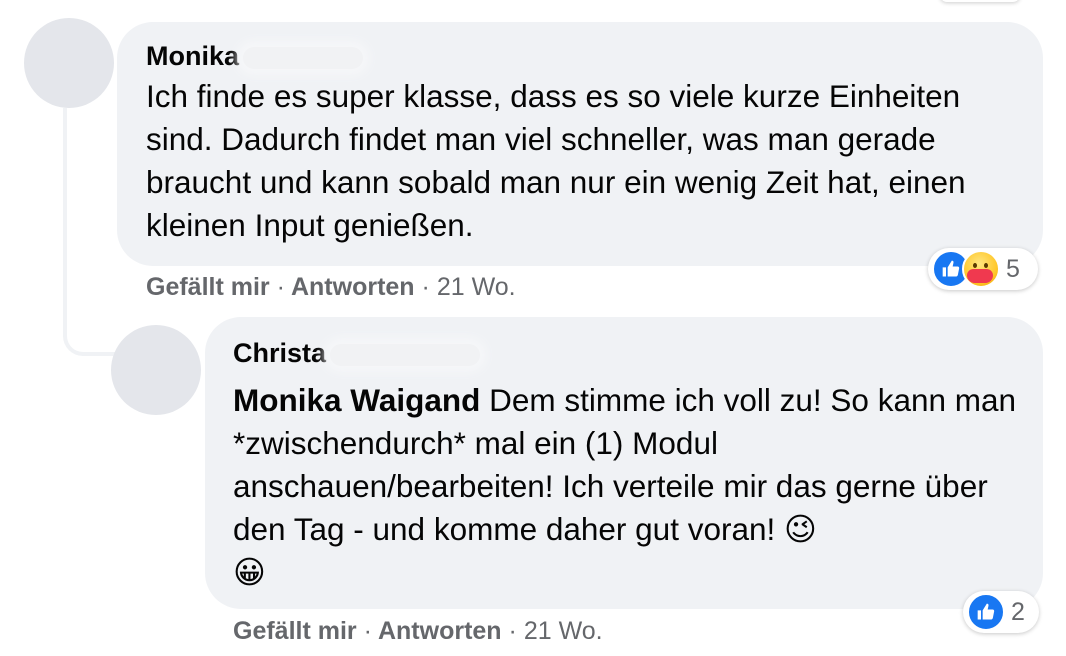 This screenshot has height=656, width=1066. What do you see at coordinates (89, 232) in the screenshot?
I see `thread-connector` at bounding box center [89, 232].